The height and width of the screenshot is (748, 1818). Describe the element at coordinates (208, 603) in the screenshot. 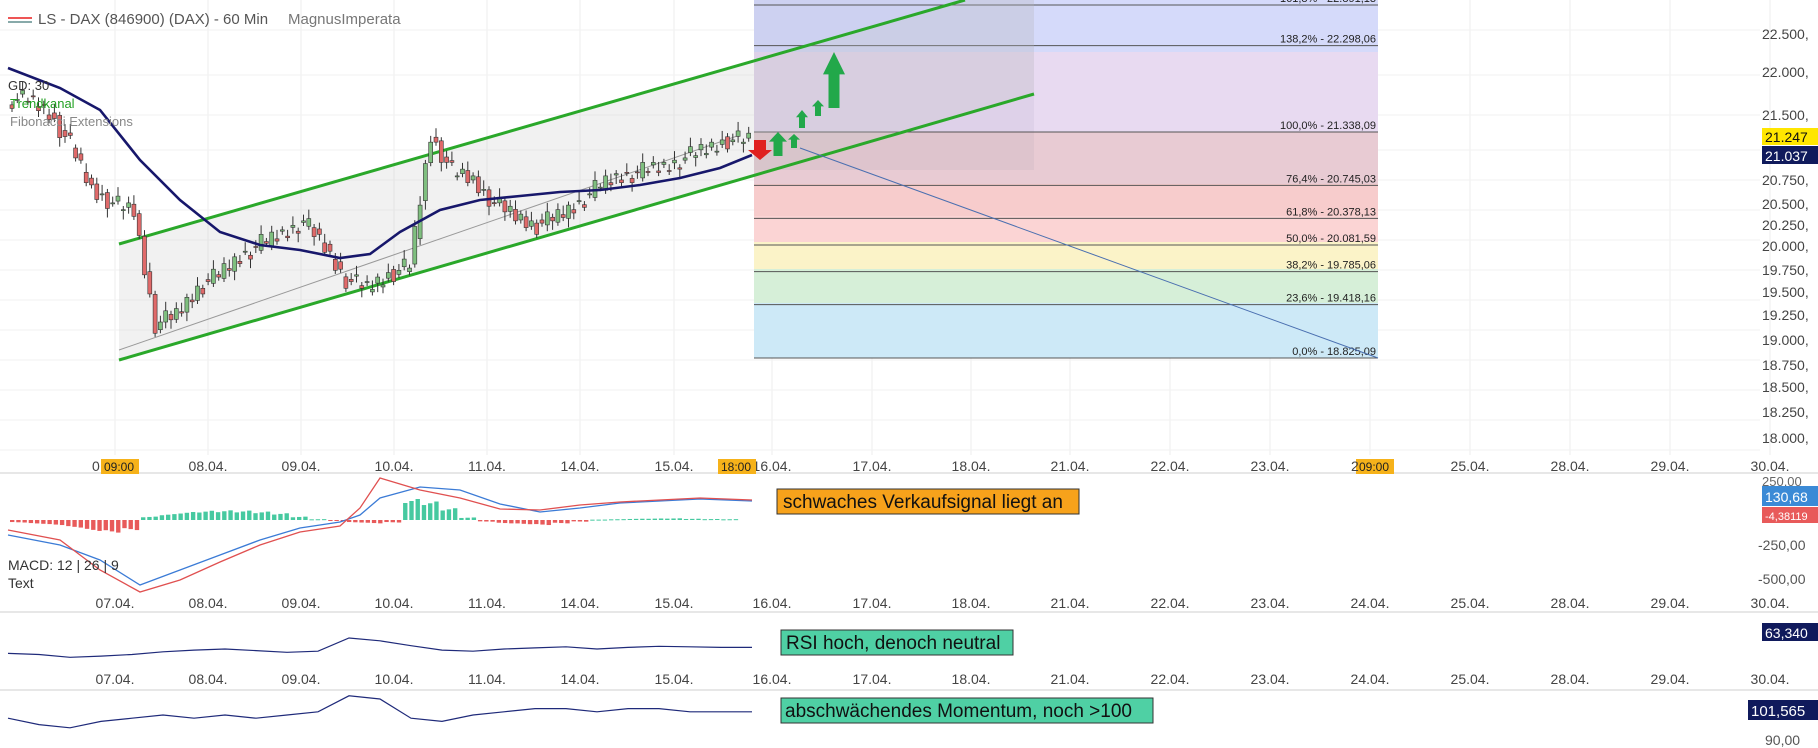

I see `x-tick-macd-1: 08.04.` at that location.